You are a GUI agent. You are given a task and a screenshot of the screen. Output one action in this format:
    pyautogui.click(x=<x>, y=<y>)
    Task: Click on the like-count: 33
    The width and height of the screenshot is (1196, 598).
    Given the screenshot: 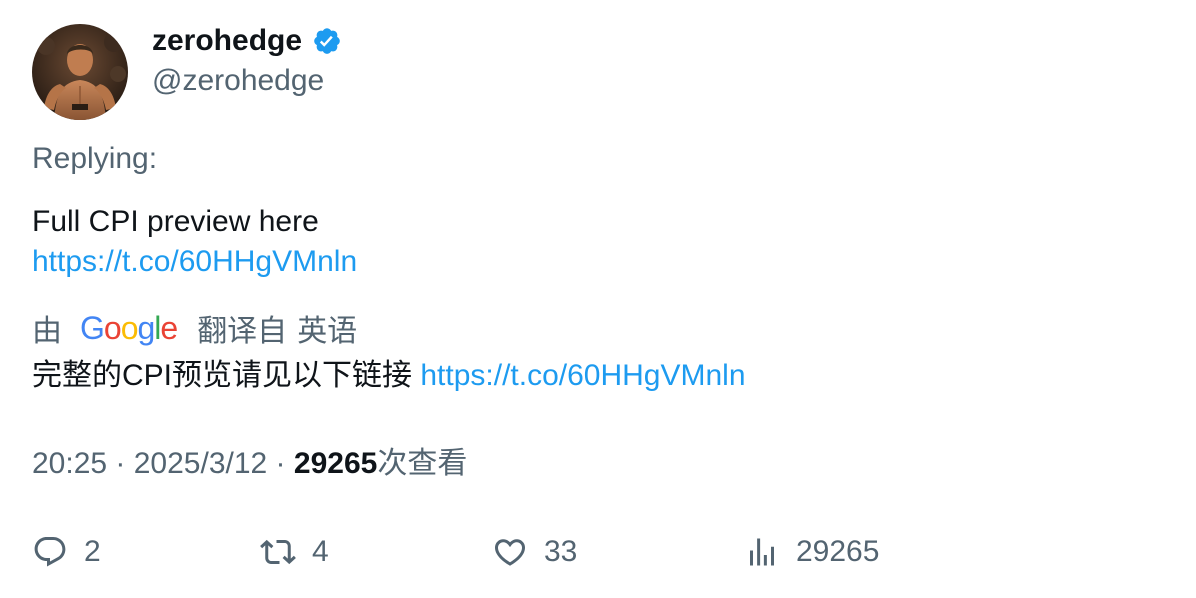 What is the action you would take?
    pyautogui.click(x=561, y=551)
    